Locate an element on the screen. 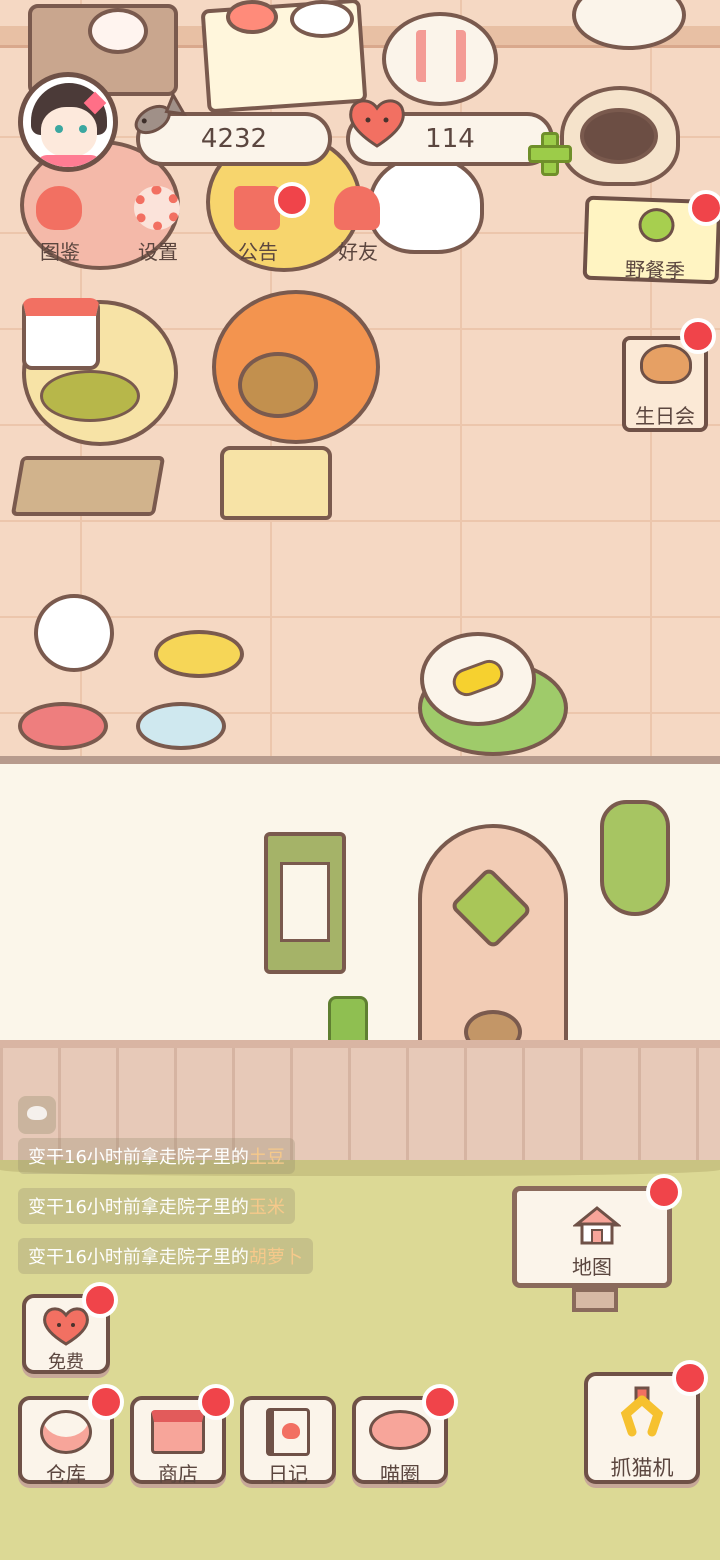 Image resolution: width=720 pixels, height=1560 pixels. claw-machine-notification-dot is located at coordinates (690, 1378).